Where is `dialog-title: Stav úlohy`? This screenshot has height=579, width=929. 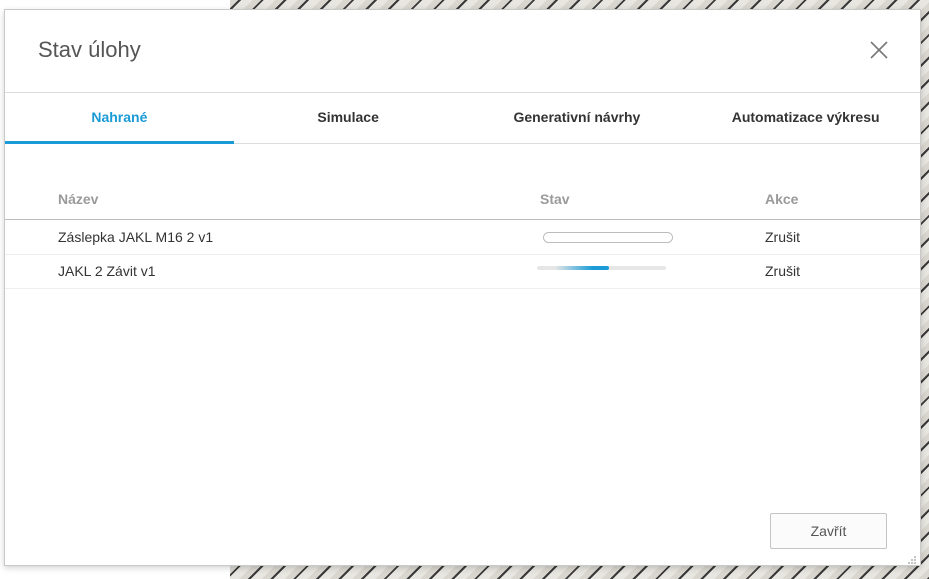 dialog-title: Stav úlohy is located at coordinates (89, 49).